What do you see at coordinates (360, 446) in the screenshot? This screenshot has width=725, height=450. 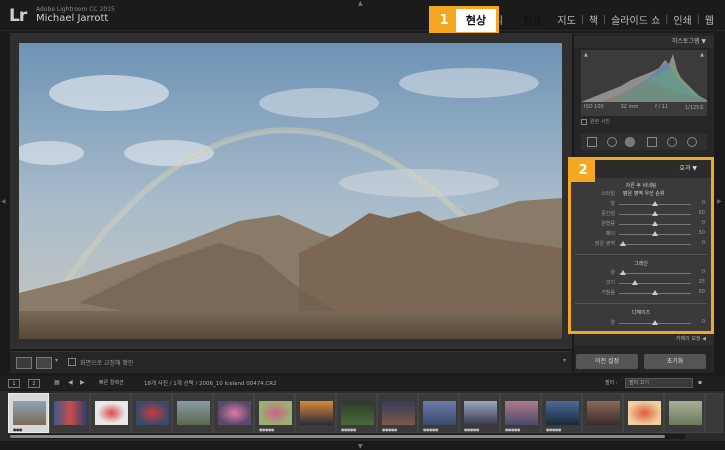 I see `collapse-filmstrip-icon: ▼` at bounding box center [360, 446].